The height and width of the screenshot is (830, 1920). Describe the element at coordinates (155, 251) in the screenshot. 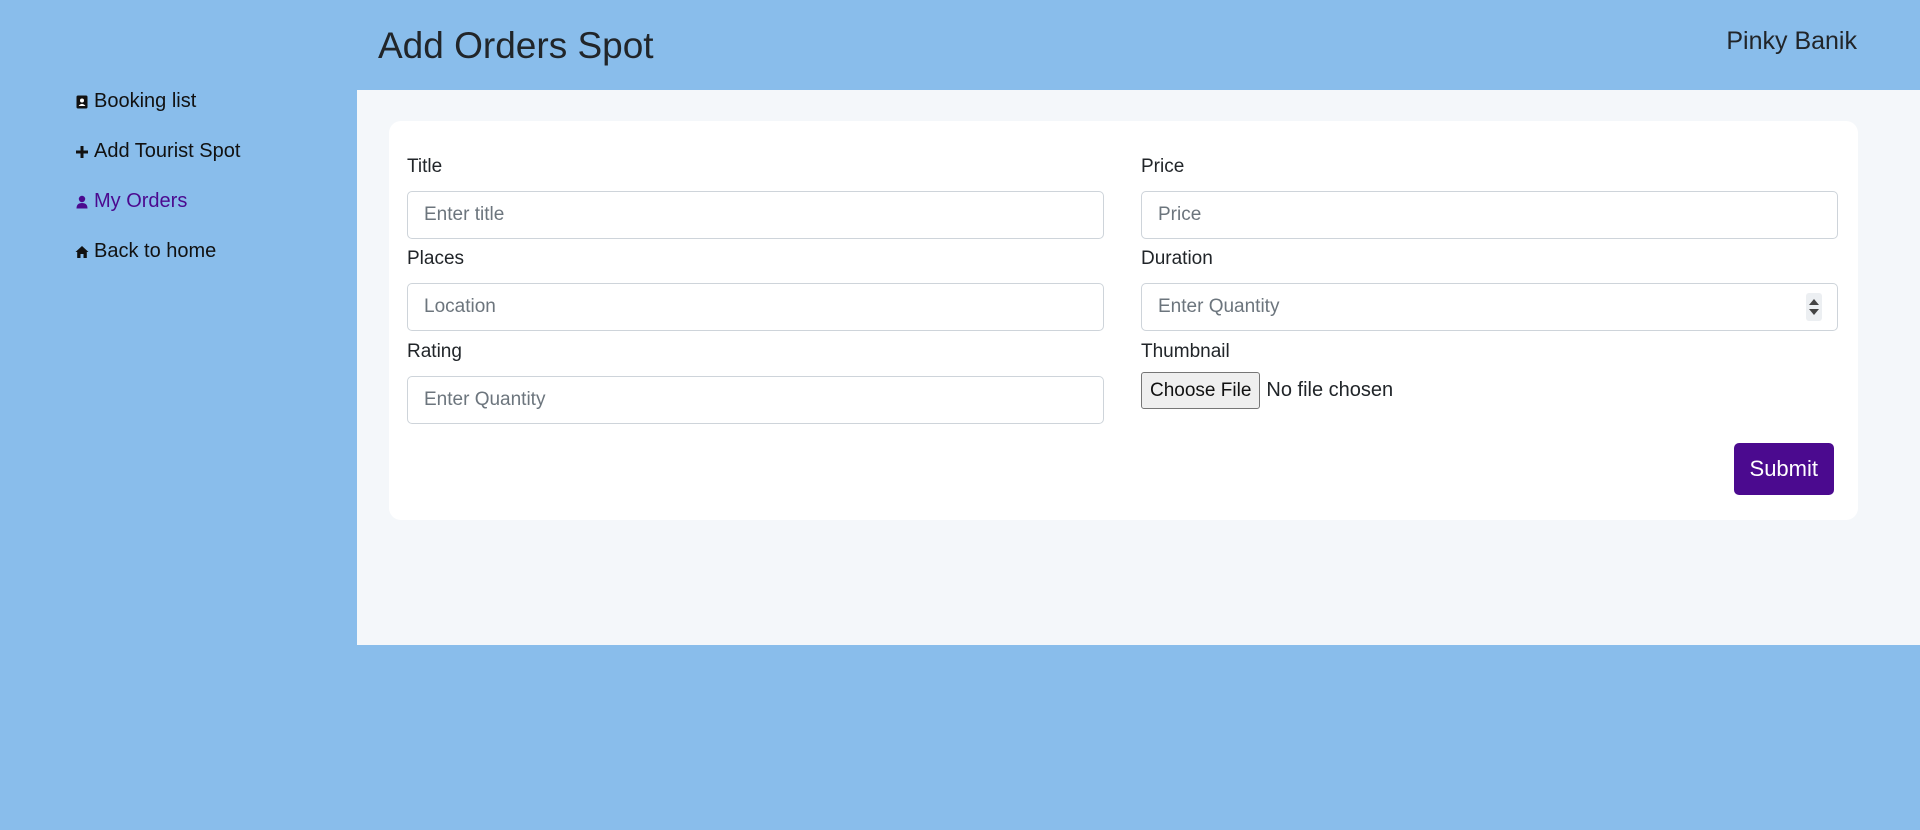

I see `sidebar-item-label: Back to home` at that location.